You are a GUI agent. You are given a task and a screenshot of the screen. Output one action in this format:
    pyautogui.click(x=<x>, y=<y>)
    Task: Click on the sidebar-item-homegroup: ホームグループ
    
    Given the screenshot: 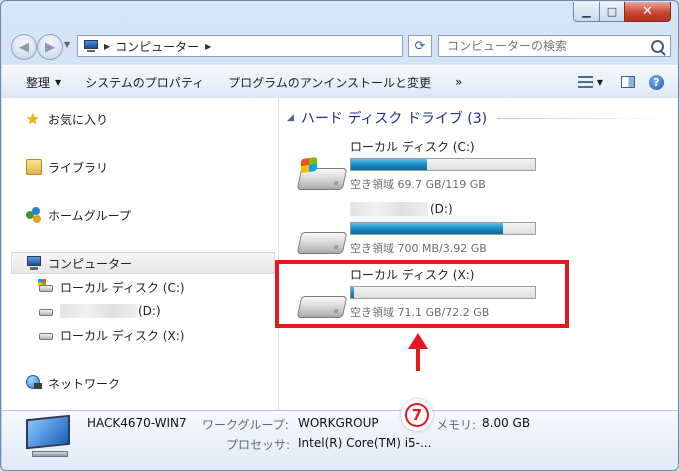 What is the action you would take?
    pyautogui.click(x=78, y=215)
    